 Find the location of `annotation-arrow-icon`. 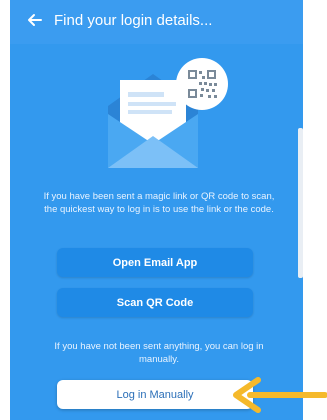

annotation-arrow-icon is located at coordinates (280, 395).